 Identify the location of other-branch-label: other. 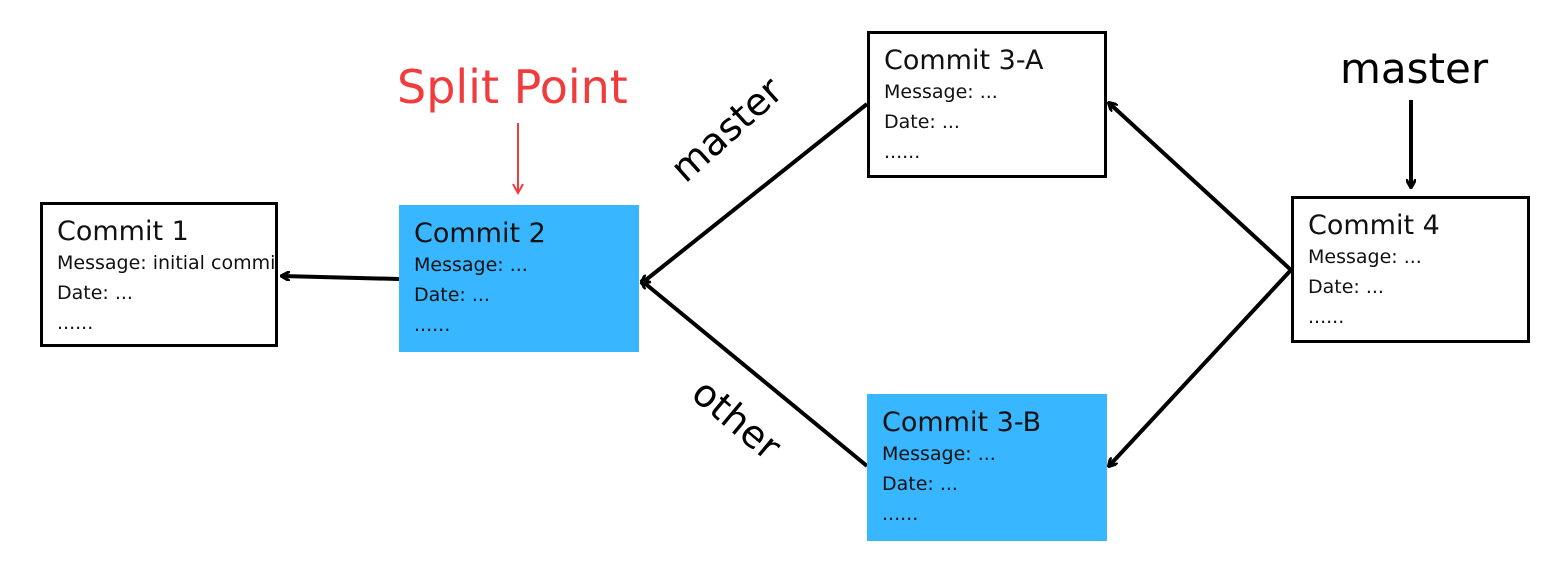
(736, 419).